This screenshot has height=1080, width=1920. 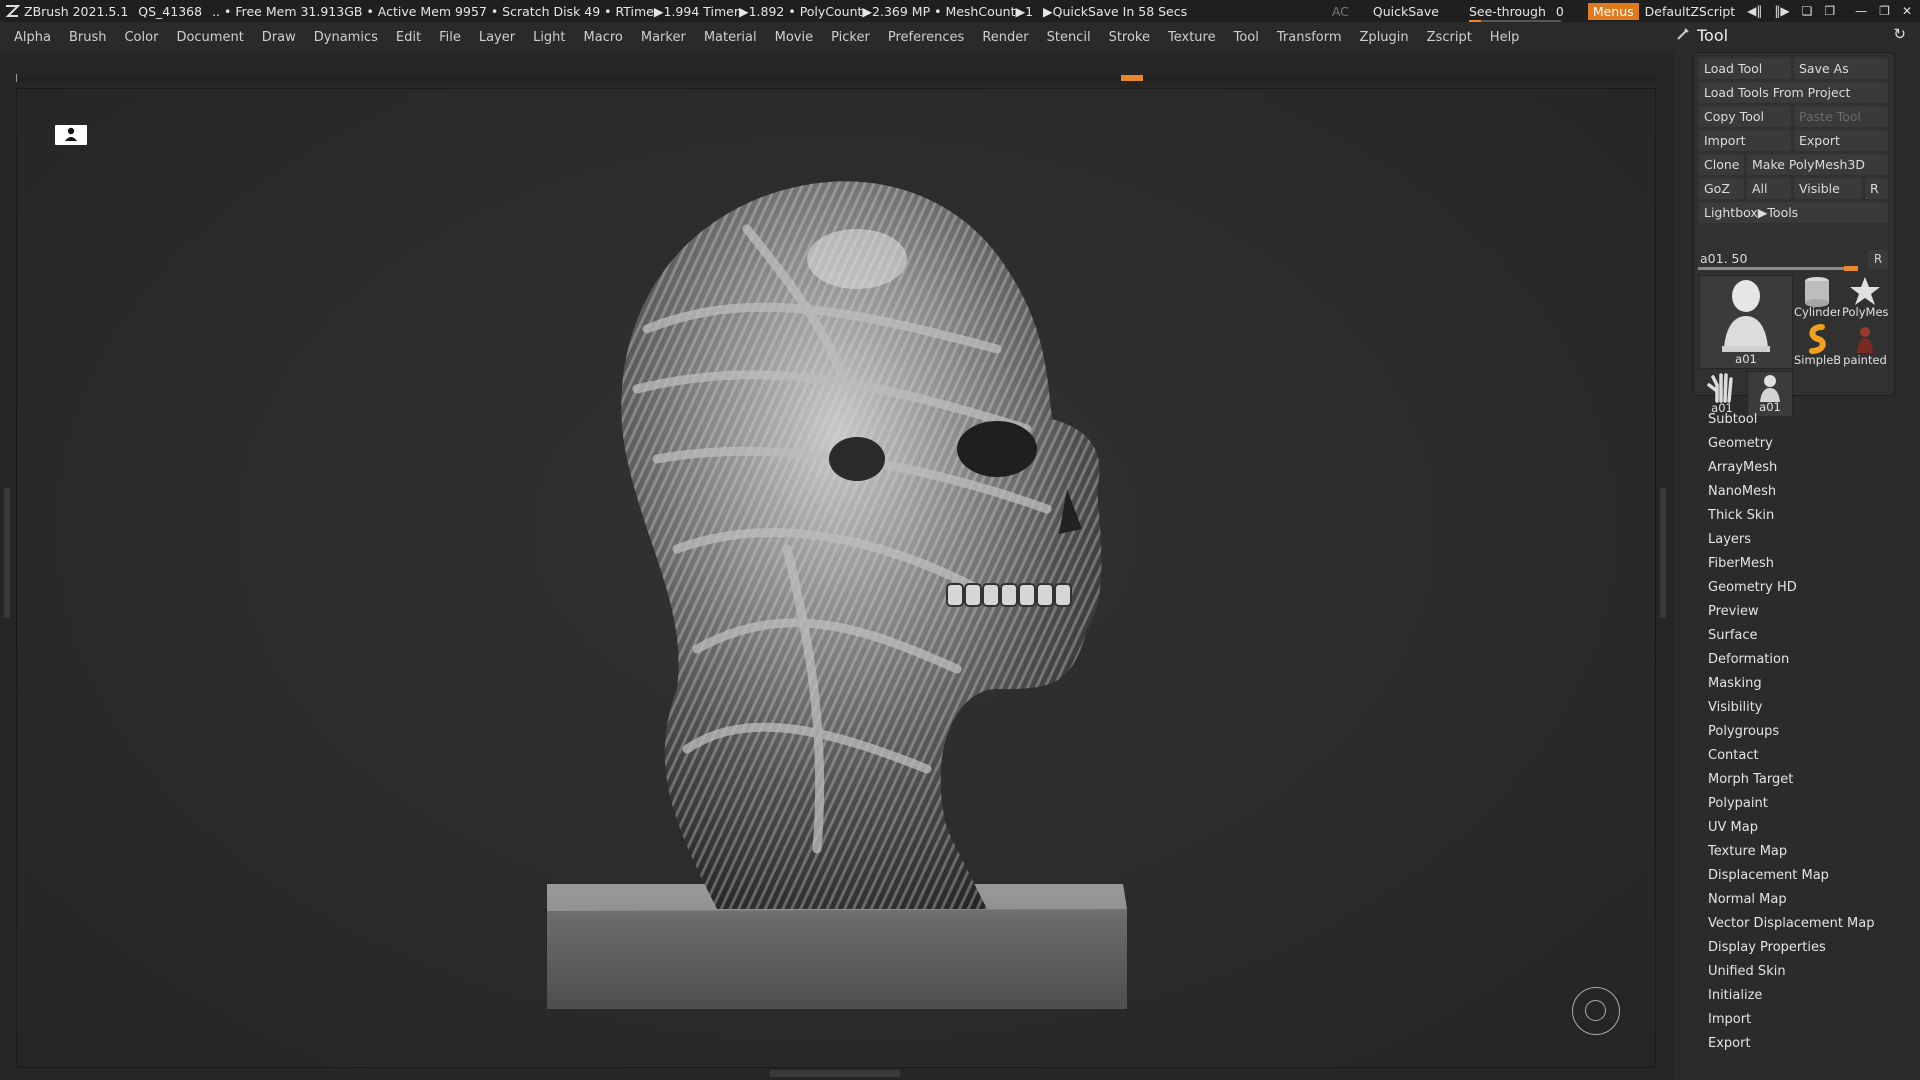 I want to click on menu-stroke: Stroke, so click(x=1129, y=37).